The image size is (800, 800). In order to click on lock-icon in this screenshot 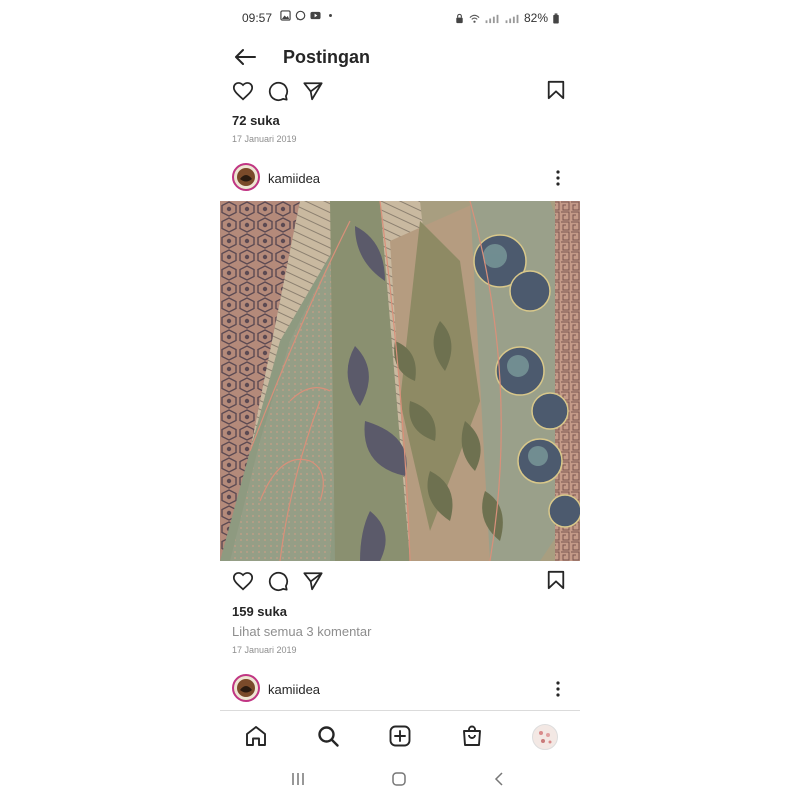, I will do `click(459, 18)`.